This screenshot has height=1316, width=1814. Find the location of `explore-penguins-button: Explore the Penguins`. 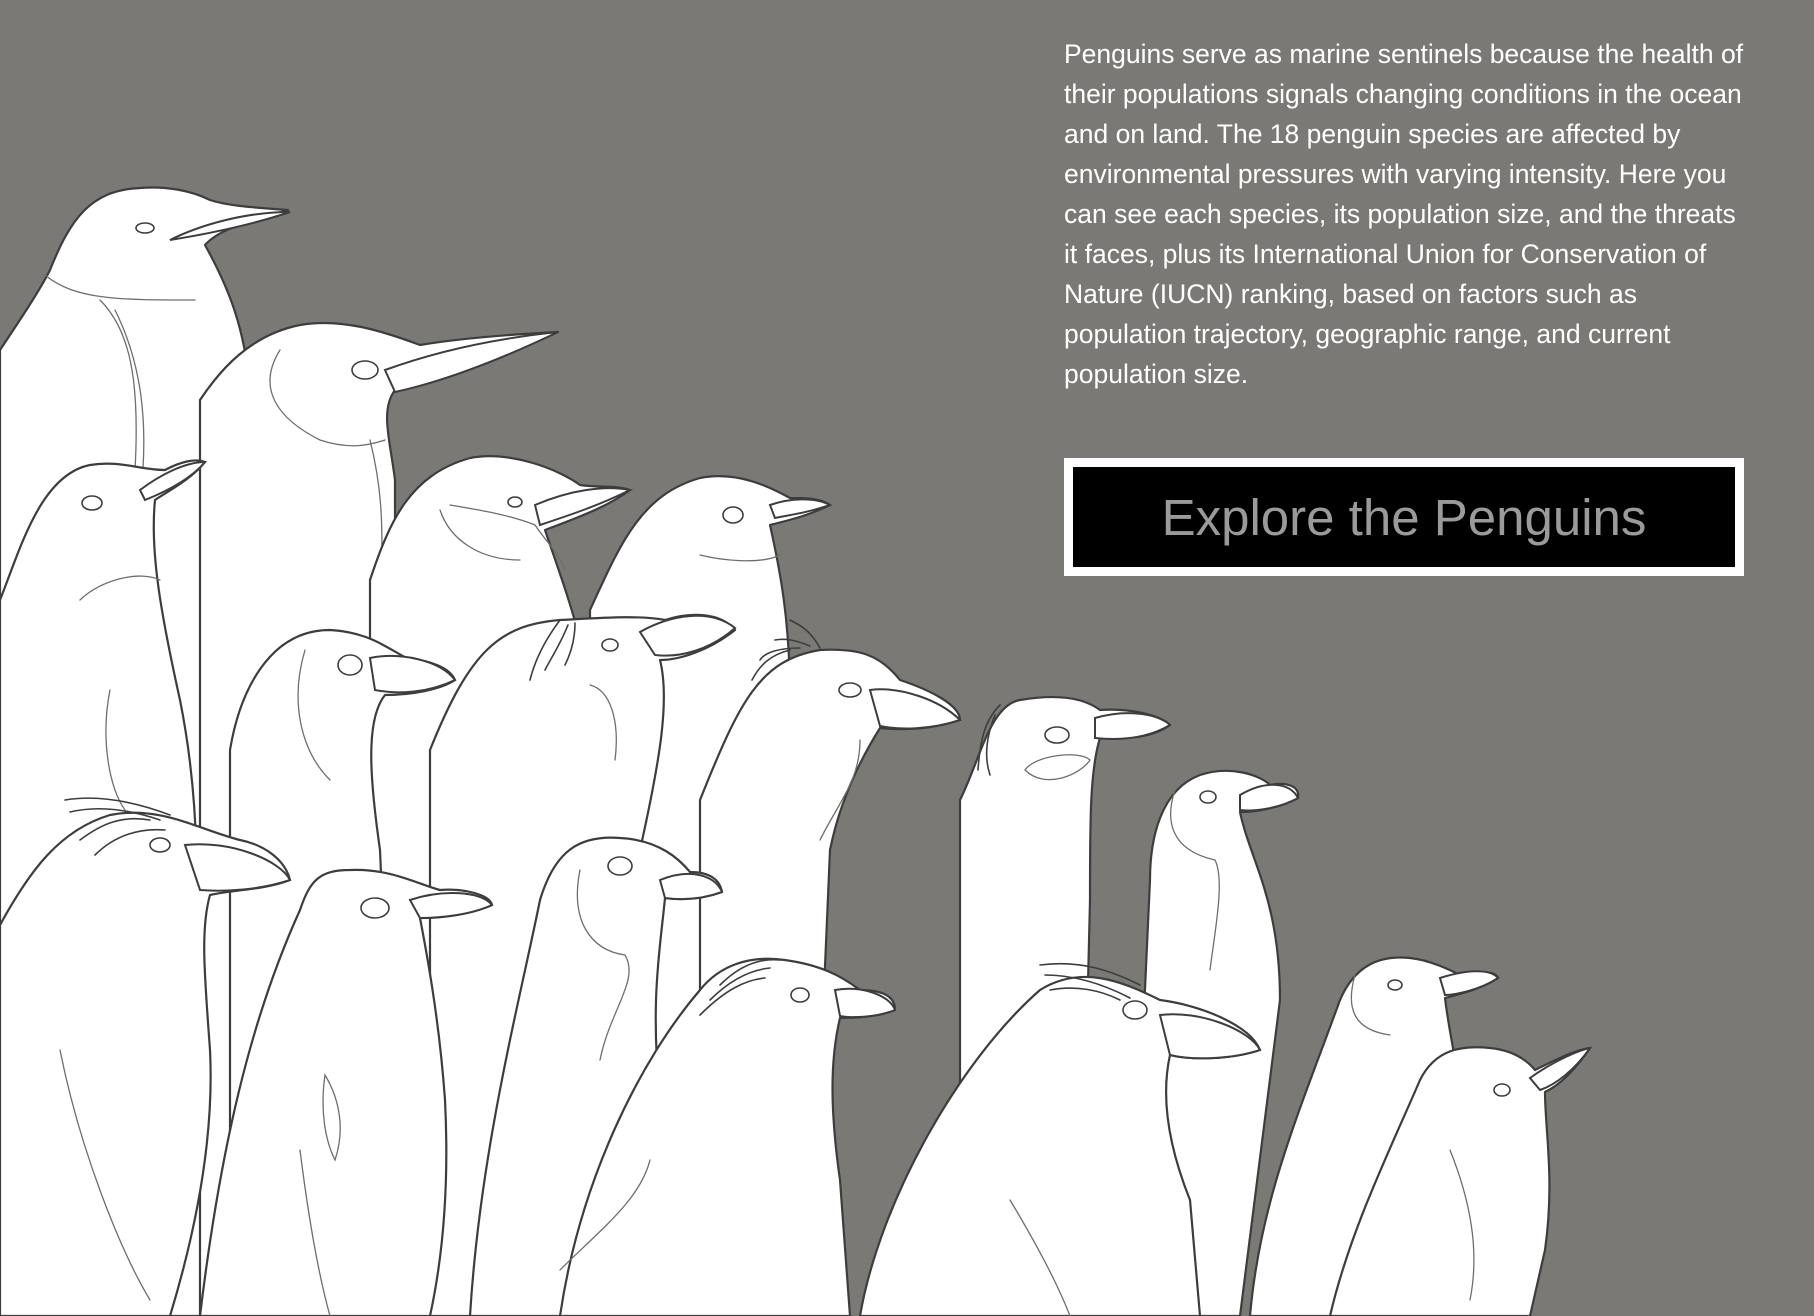

explore-penguins-button: Explore the Penguins is located at coordinates (1404, 517).